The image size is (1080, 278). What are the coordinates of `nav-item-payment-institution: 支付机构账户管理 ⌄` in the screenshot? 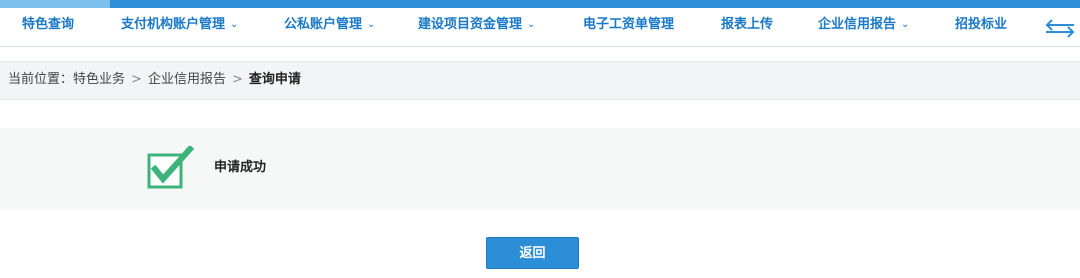 It's located at (179, 27).